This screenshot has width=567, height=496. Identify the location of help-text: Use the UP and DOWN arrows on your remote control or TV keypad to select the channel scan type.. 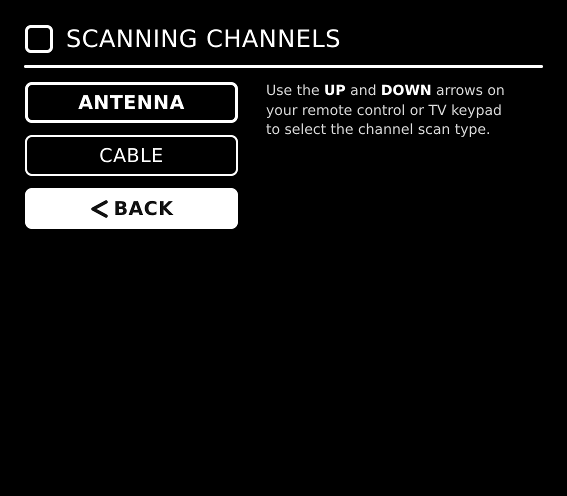
(386, 111).